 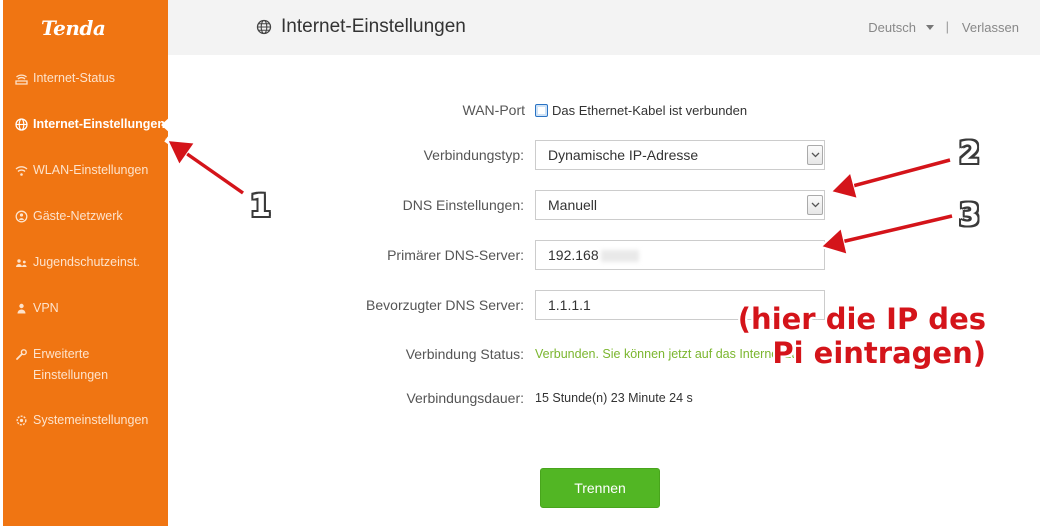 What do you see at coordinates (680, 205) in the screenshot?
I see `dns-settings-select: Manuell` at bounding box center [680, 205].